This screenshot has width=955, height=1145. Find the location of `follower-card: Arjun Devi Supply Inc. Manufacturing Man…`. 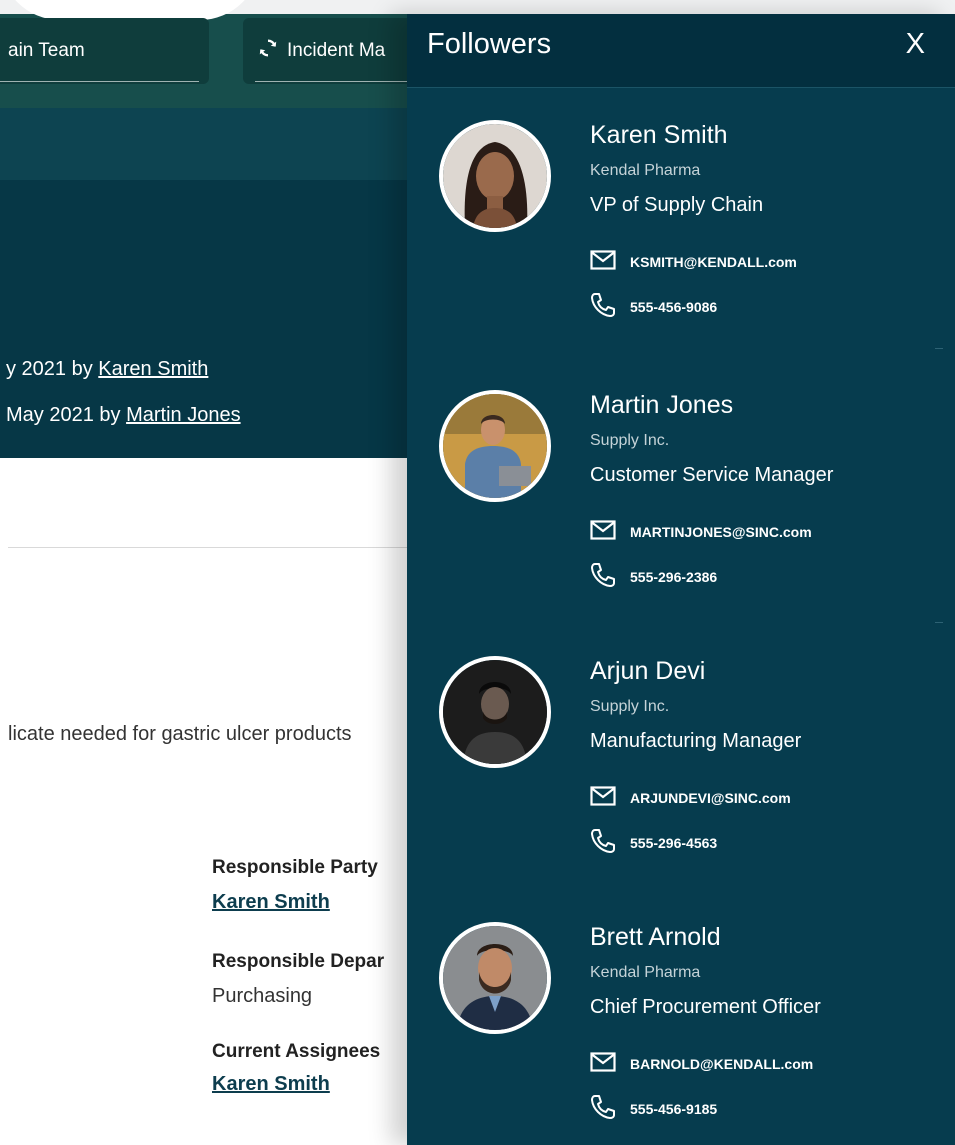

follower-card: Arjun Devi Supply Inc. Manufacturing Man… is located at coordinates (681, 754).